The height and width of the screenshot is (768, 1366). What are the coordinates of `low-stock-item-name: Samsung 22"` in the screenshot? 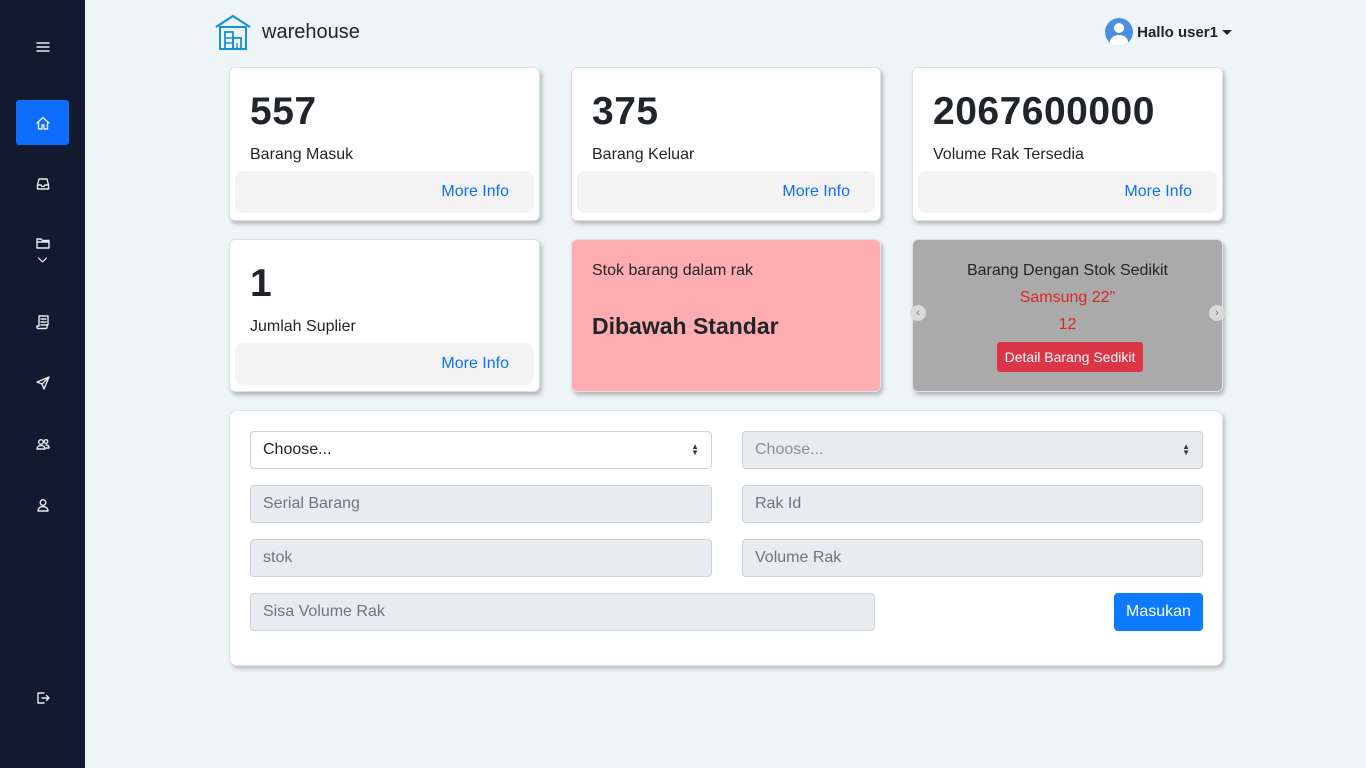 It's located at (1067, 297).